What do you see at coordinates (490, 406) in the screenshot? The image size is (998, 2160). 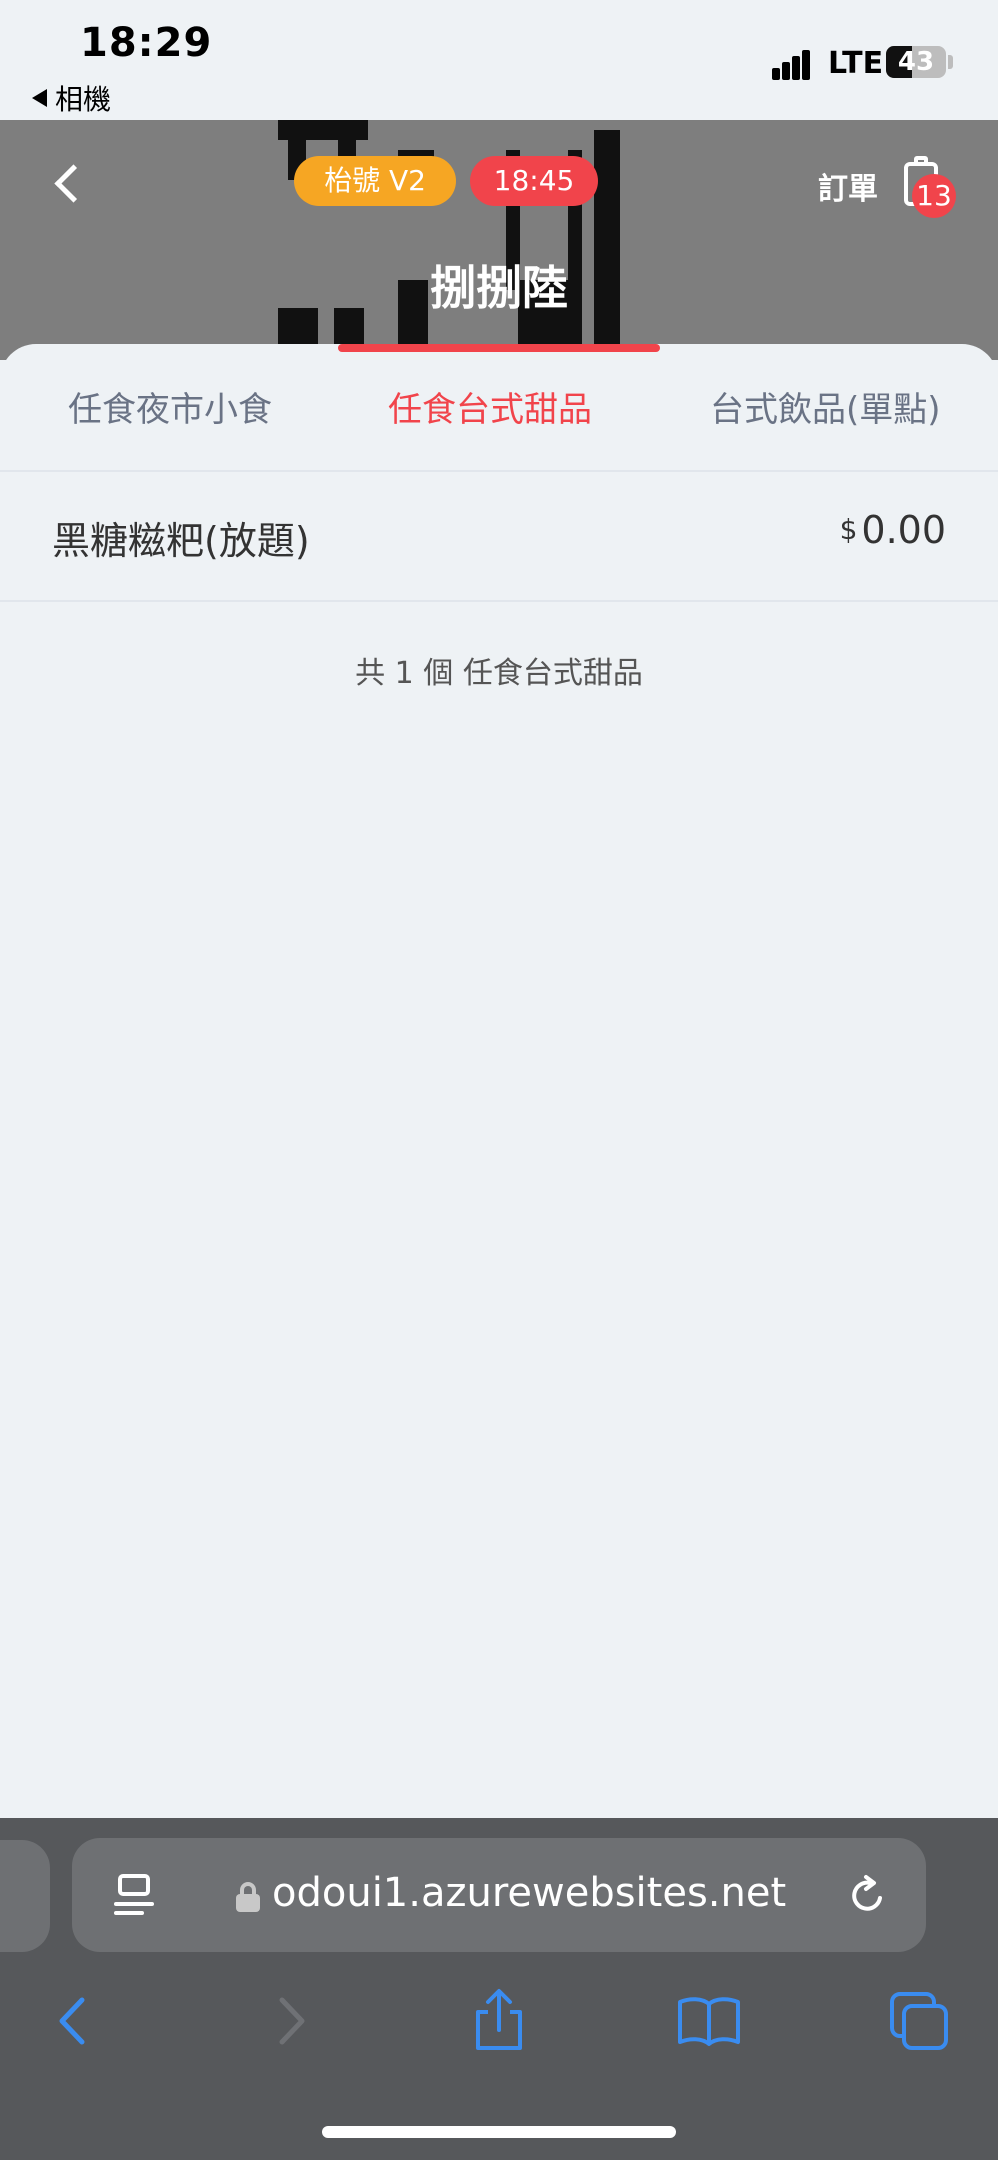 I see `tab-taiwanese-desserts: 任食台式甜品` at bounding box center [490, 406].